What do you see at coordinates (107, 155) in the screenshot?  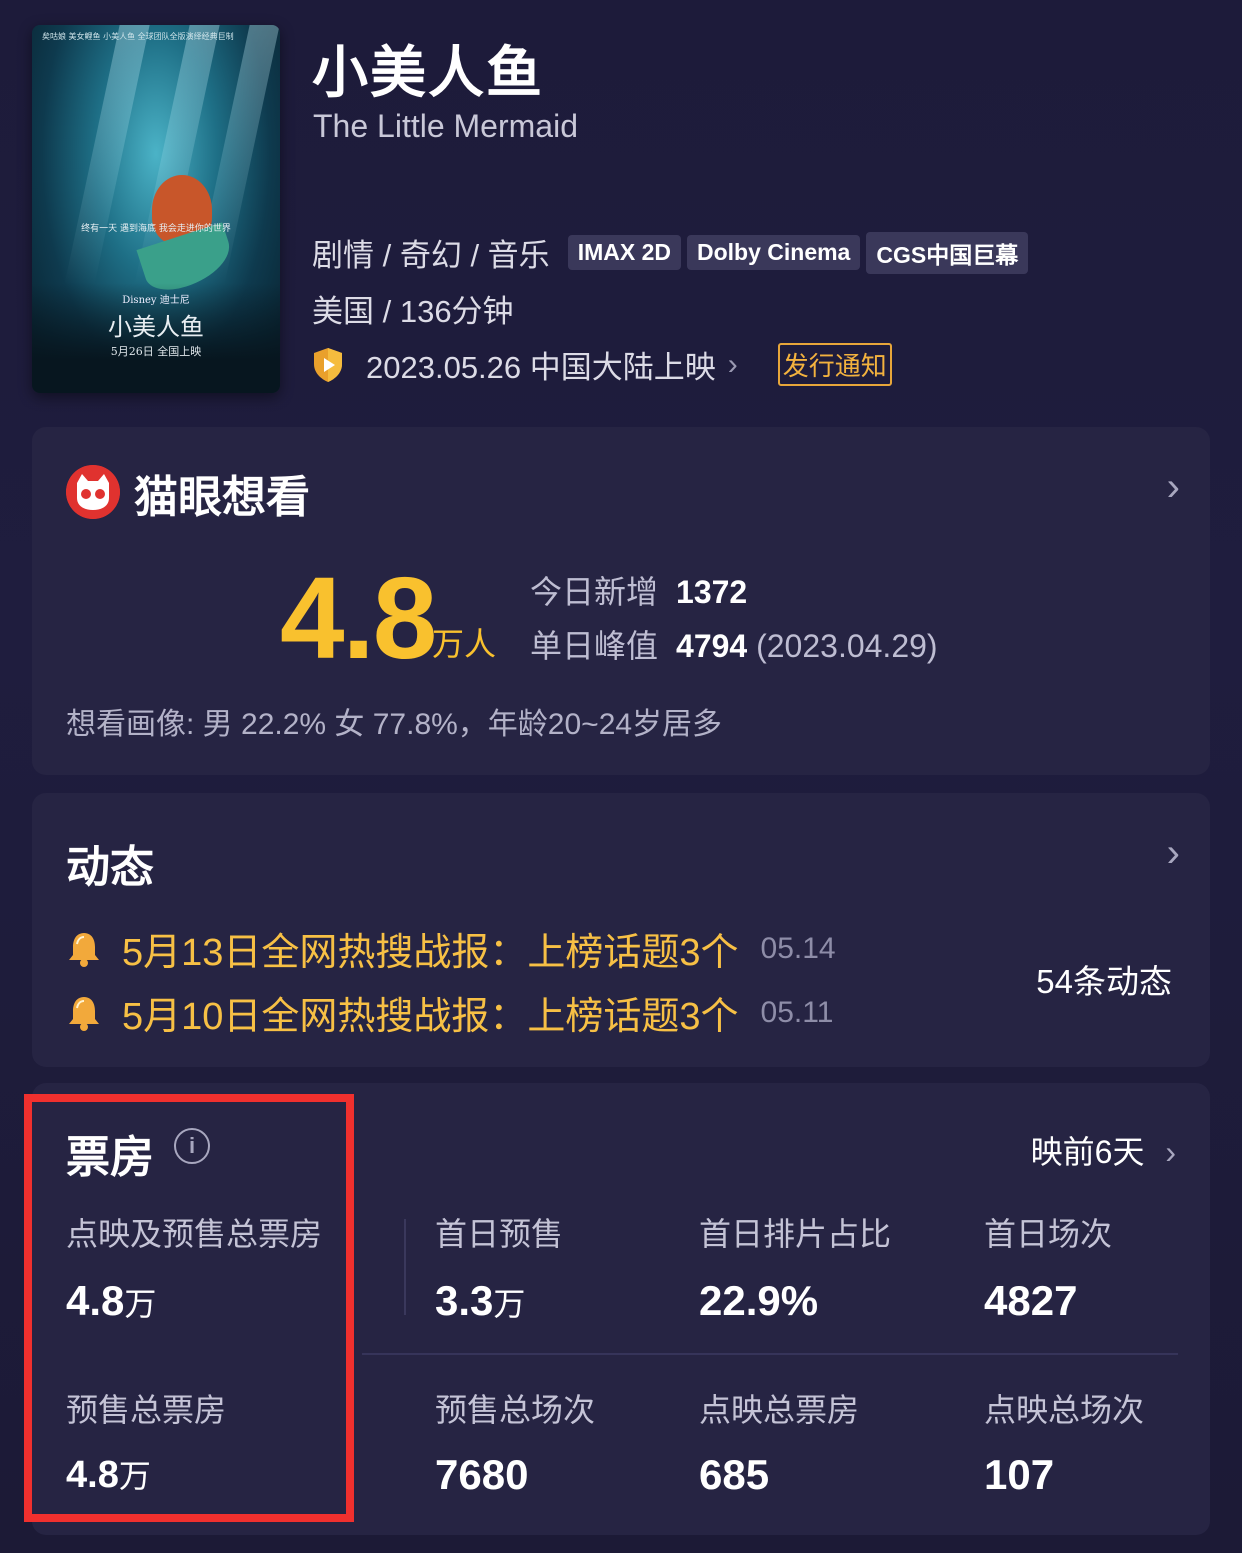 I see `poster-light-ray` at bounding box center [107, 155].